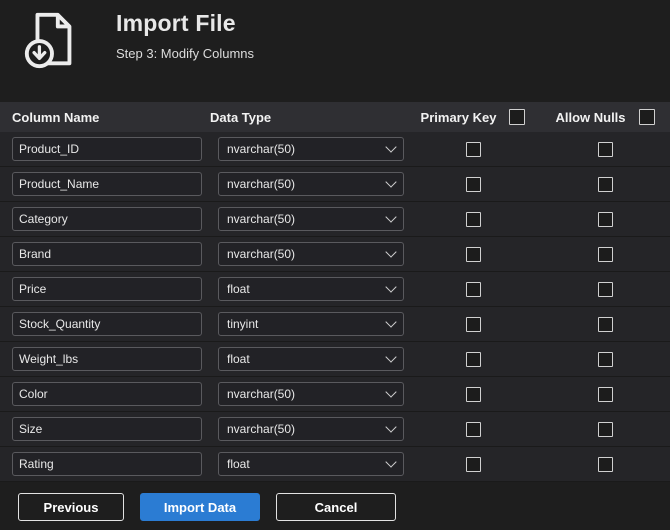  What do you see at coordinates (336, 507) in the screenshot?
I see `cancel-button: Cancel` at bounding box center [336, 507].